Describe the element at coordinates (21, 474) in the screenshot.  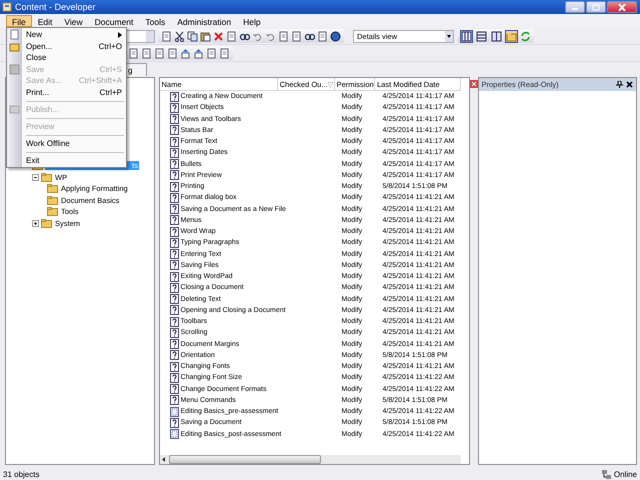
I see `status-text: 31 objects` at that location.